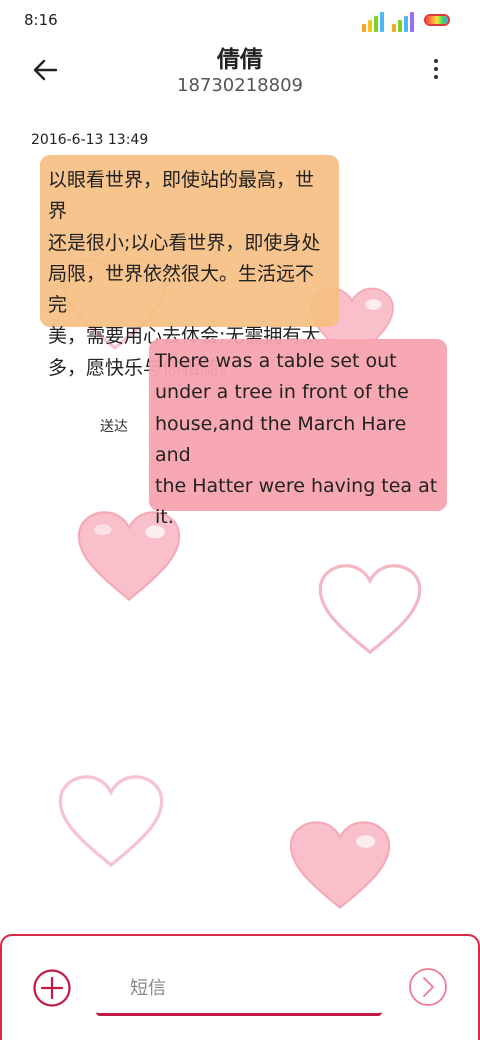 This screenshot has width=480, height=1040. I want to click on message-line: house,and the March Hare and, so click(281, 439).